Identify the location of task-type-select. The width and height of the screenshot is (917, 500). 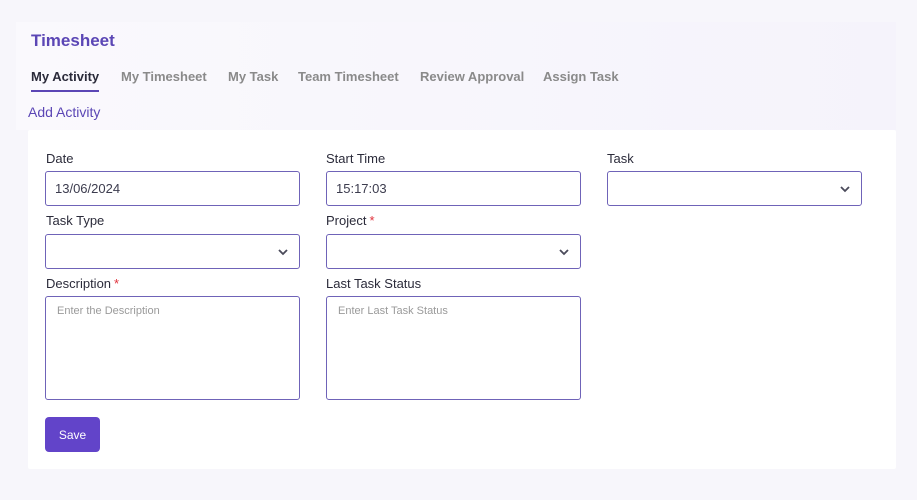
(172, 251).